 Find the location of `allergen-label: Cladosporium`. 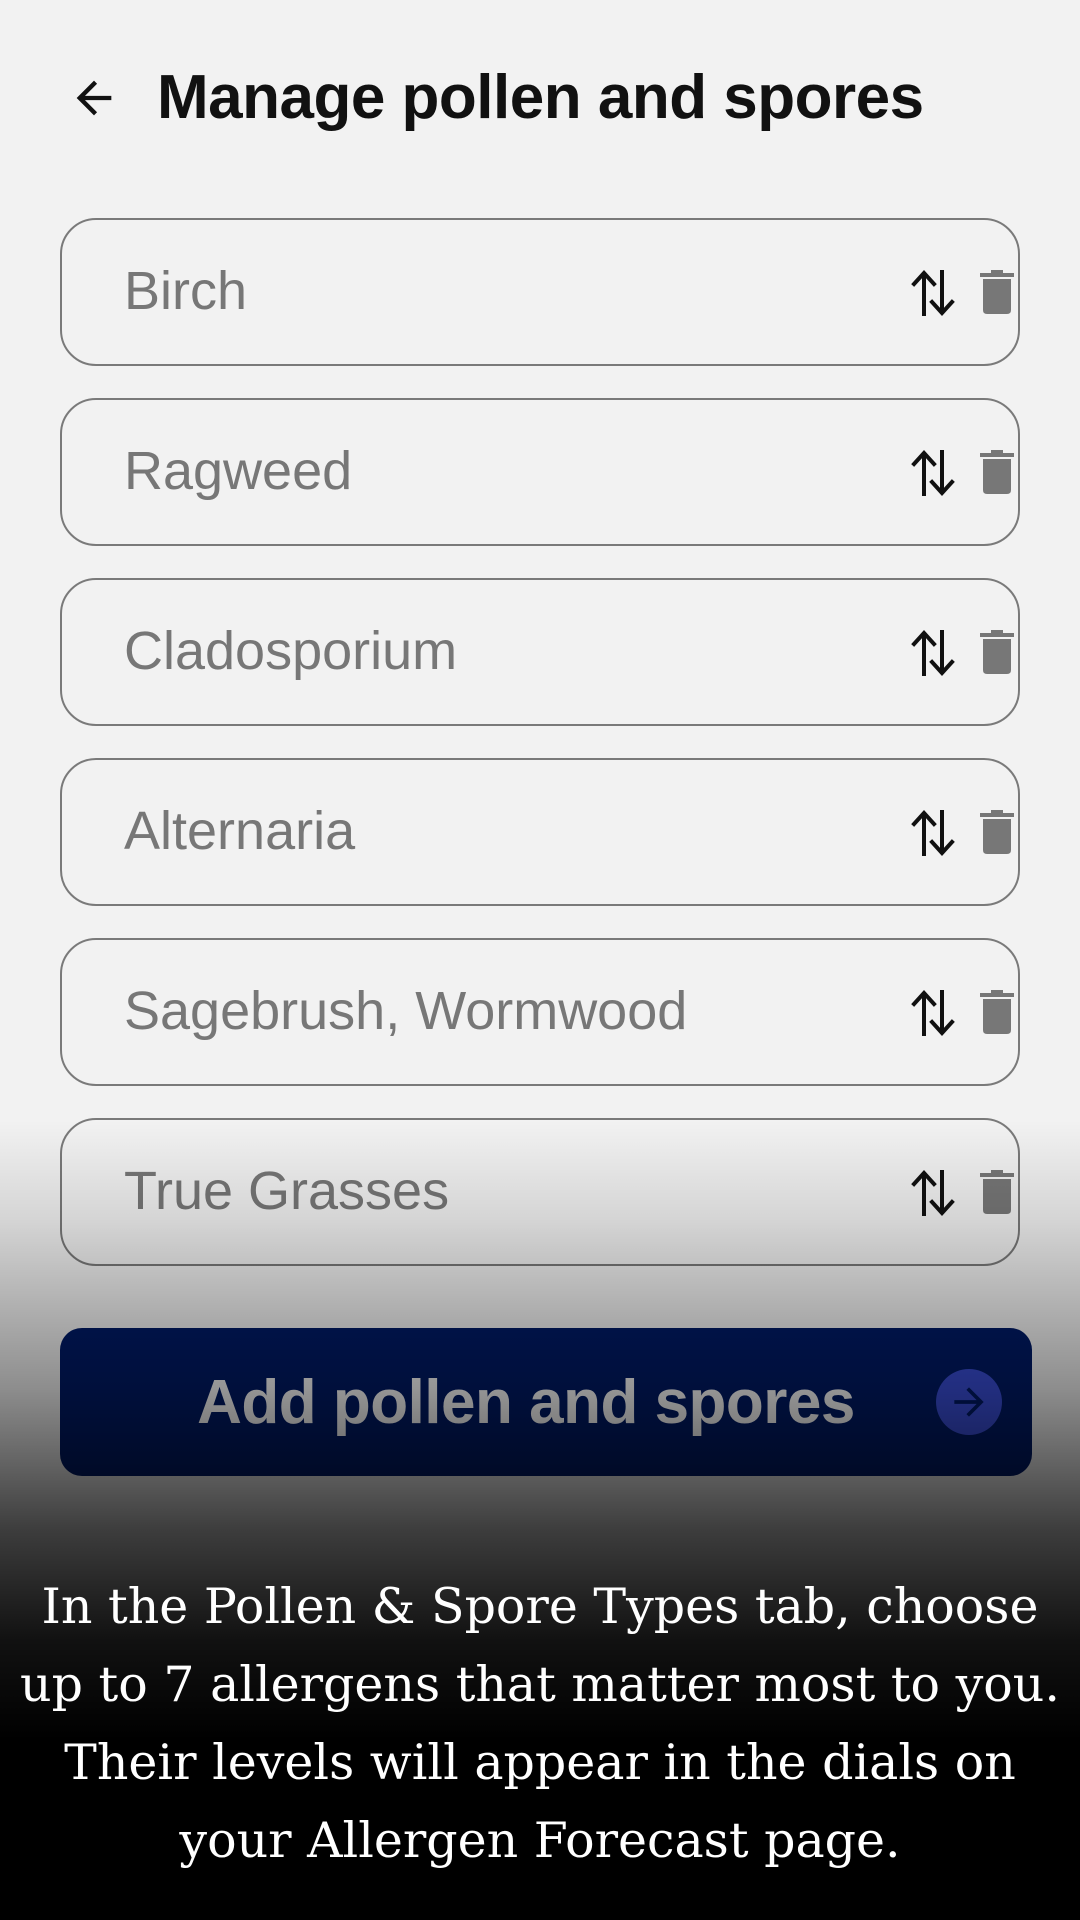

allergen-label: Cladosporium is located at coordinates (291, 651).